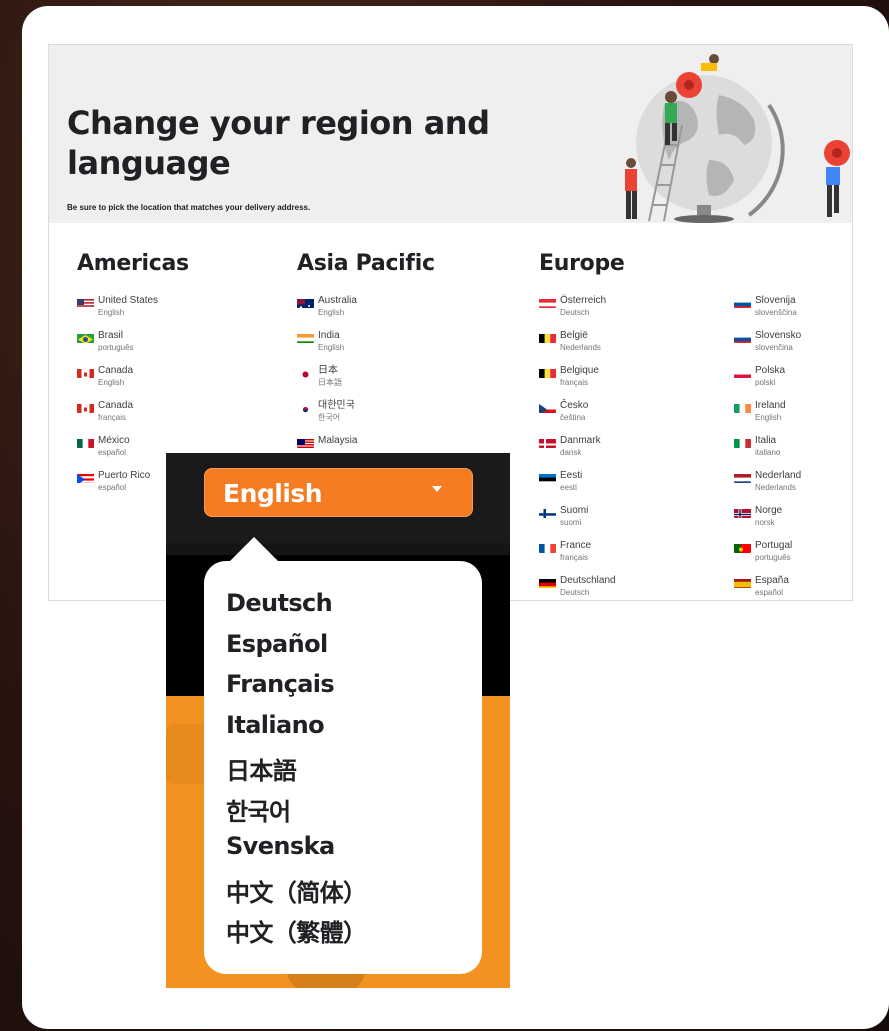  What do you see at coordinates (629, 520) in the screenshot?
I see `region-option-fi: Suomi suomi` at bounding box center [629, 520].